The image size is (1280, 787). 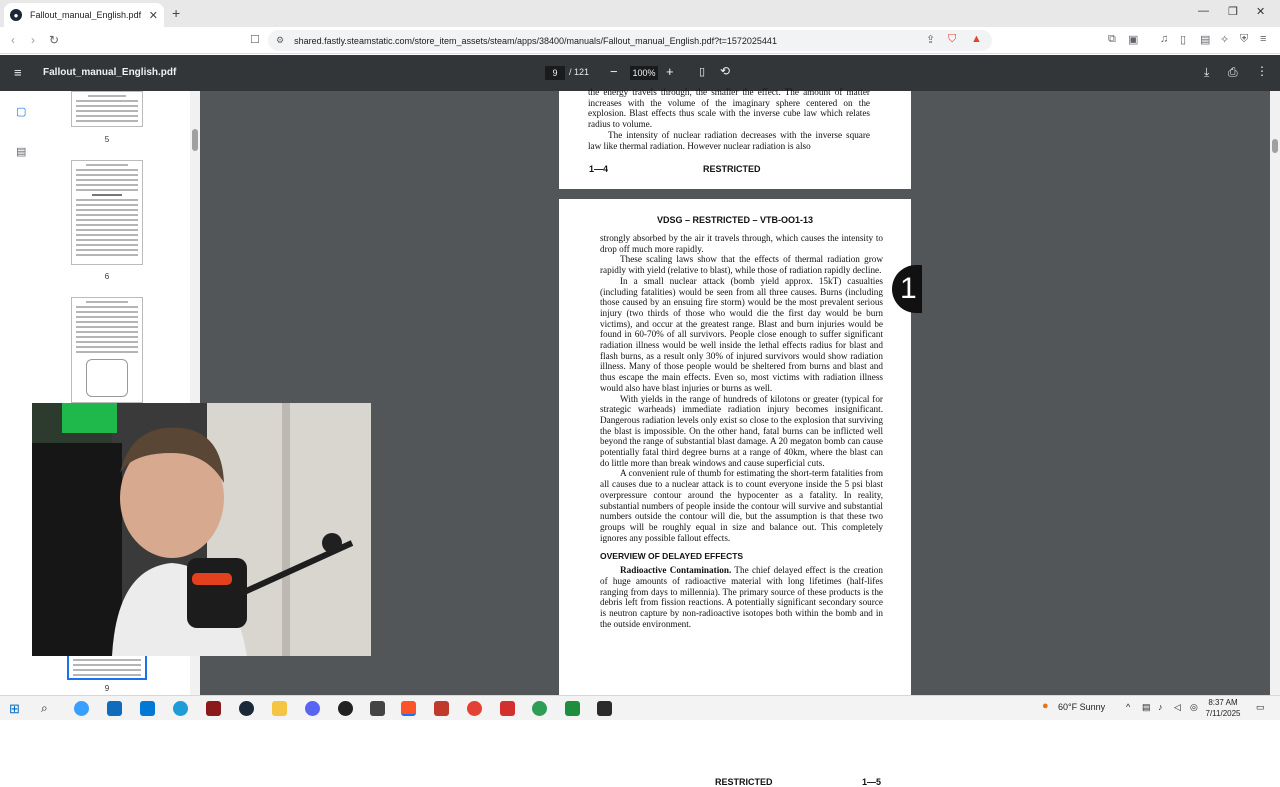 What do you see at coordinates (54, 40) in the screenshot?
I see `reload-icon: ↻` at bounding box center [54, 40].